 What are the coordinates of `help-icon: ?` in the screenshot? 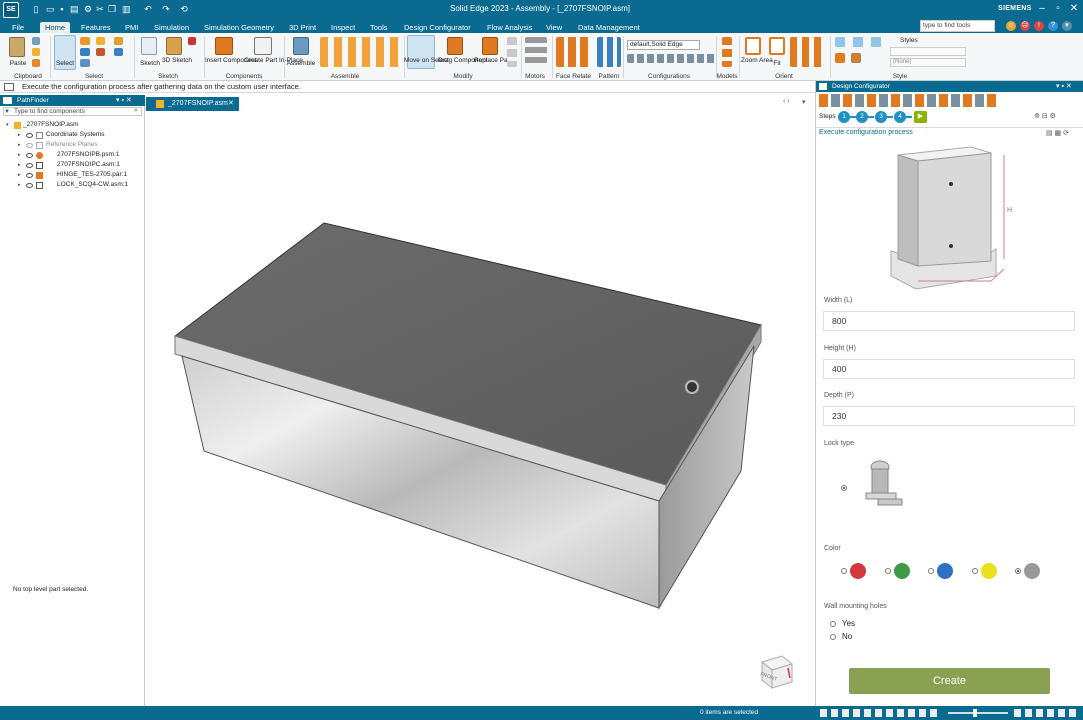 It's located at (1053, 26).